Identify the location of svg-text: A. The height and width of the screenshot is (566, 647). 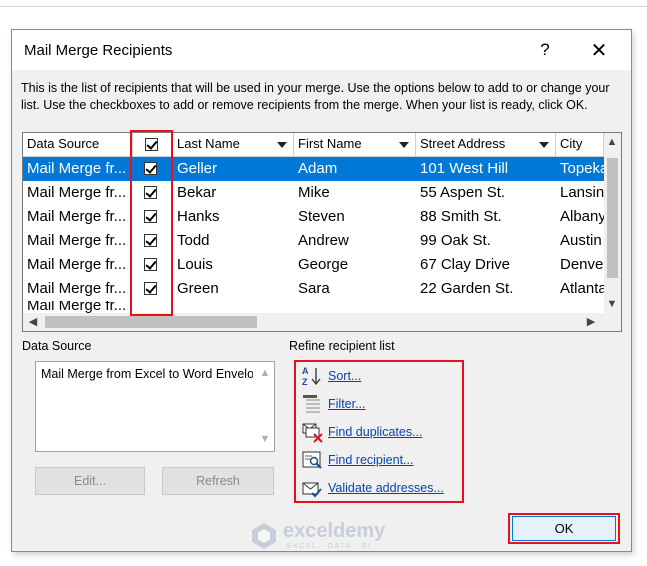
(305, 371).